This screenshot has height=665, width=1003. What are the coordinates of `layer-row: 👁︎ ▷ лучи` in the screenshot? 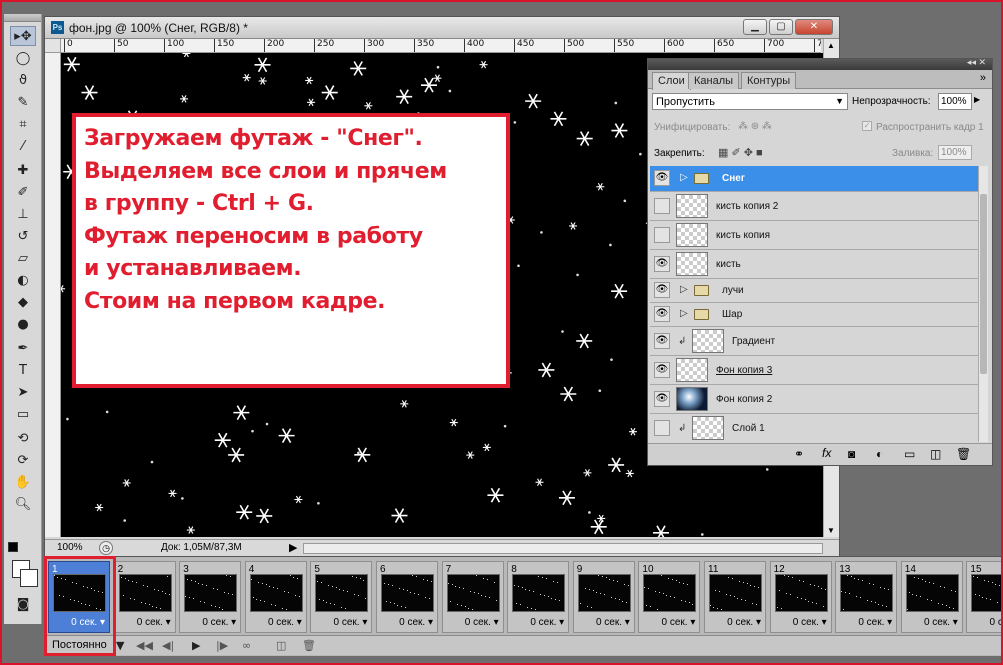 It's located at (815, 291).